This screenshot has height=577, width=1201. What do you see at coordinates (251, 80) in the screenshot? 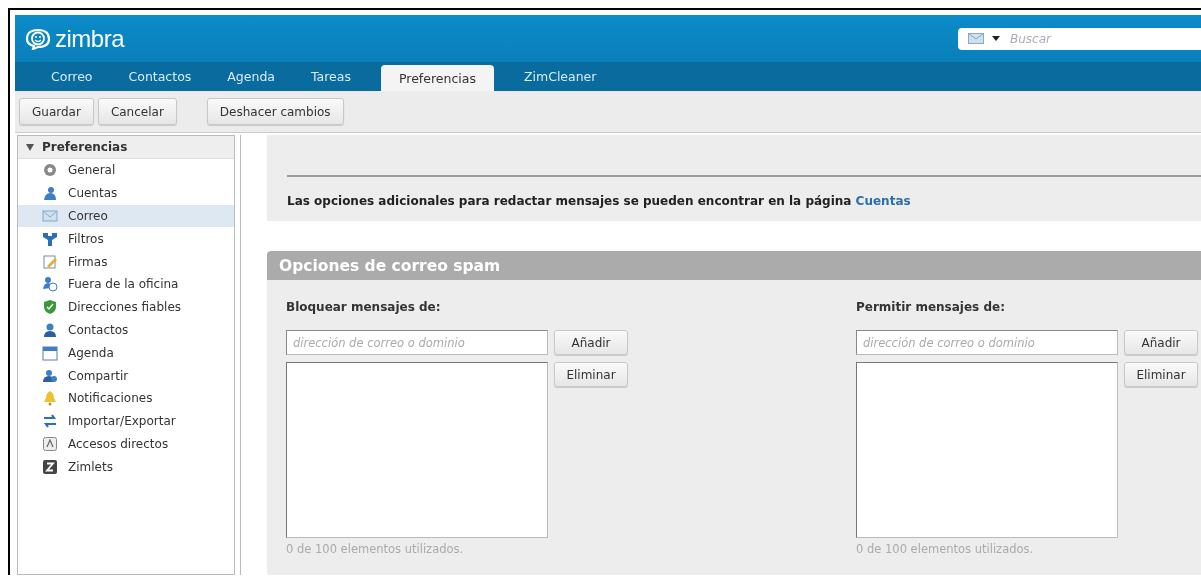
I see `app-tab: Agenda` at bounding box center [251, 80].